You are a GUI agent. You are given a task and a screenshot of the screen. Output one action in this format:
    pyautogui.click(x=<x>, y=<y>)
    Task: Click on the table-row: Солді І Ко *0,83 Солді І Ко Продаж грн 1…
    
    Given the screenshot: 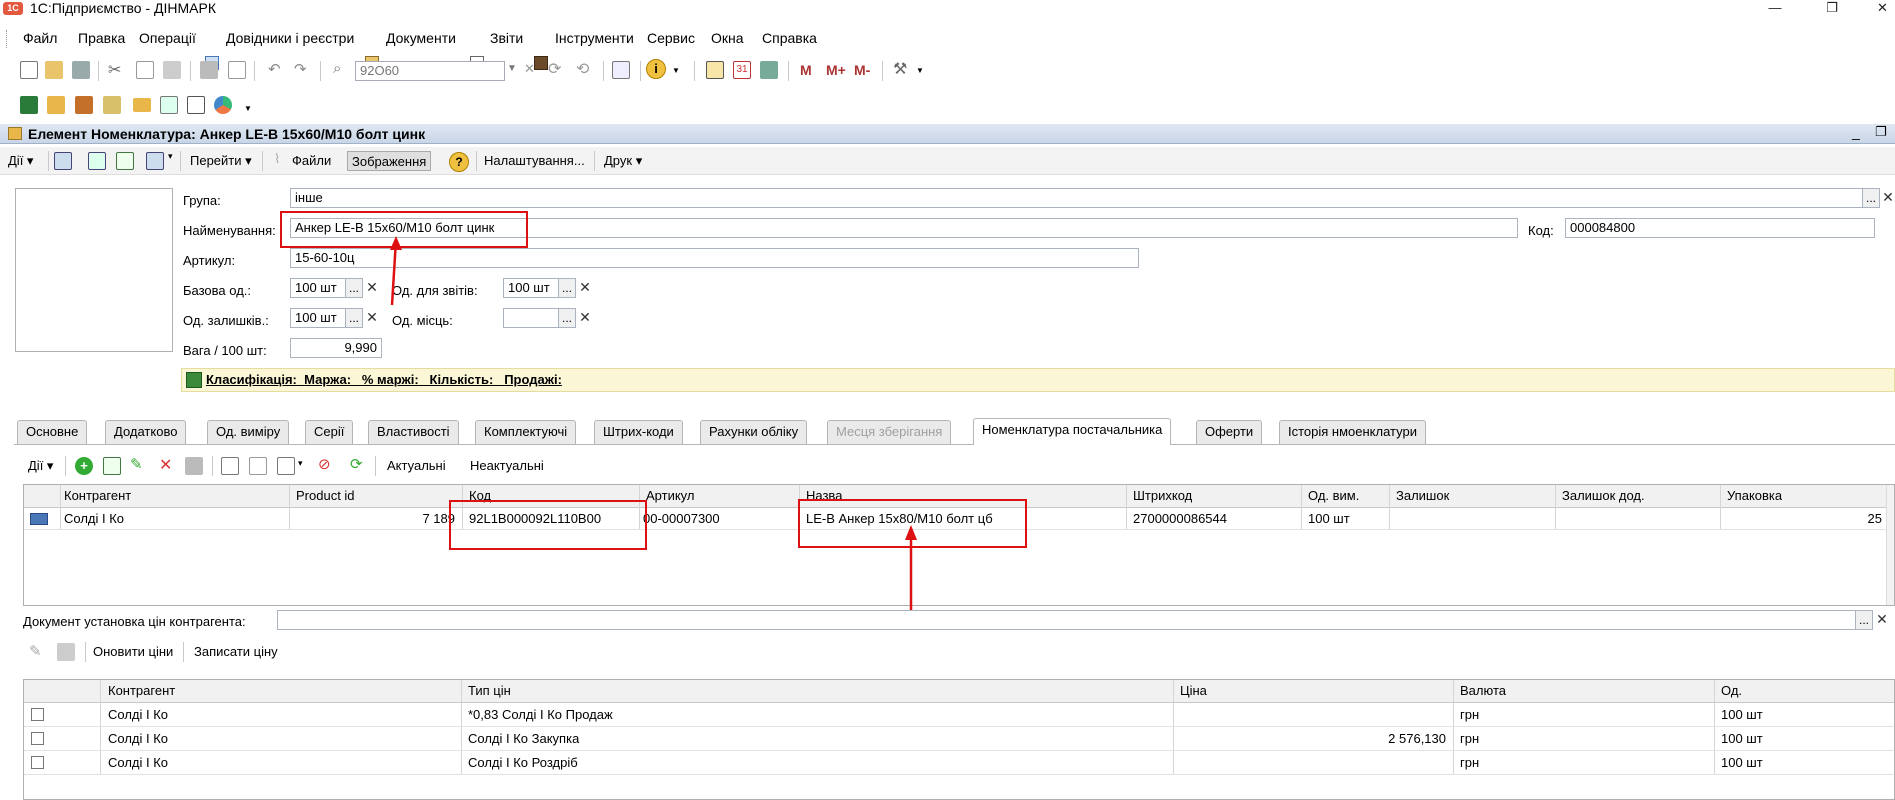 What is the action you would take?
    pyautogui.click(x=959, y=715)
    